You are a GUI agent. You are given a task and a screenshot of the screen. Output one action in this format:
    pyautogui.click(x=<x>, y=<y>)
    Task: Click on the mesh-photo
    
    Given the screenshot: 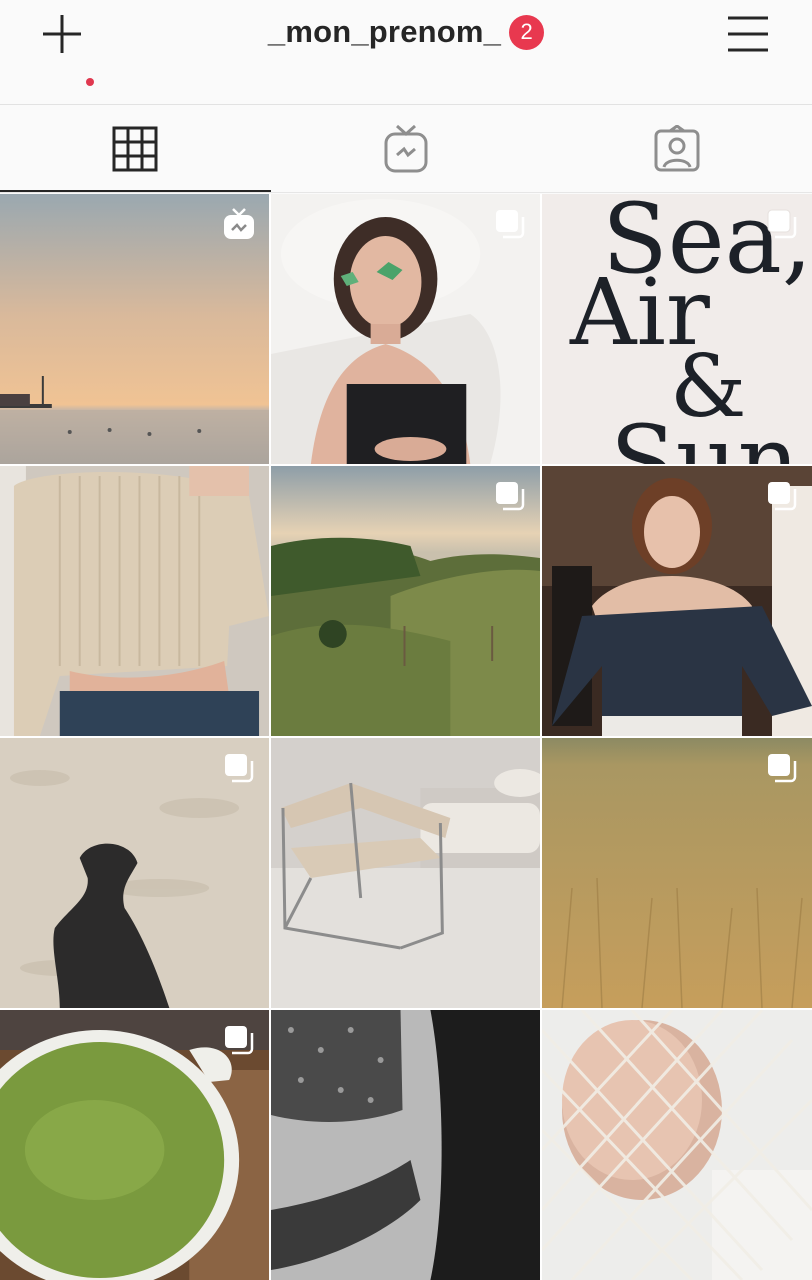 What is the action you would take?
    pyautogui.click(x=677, y=1145)
    